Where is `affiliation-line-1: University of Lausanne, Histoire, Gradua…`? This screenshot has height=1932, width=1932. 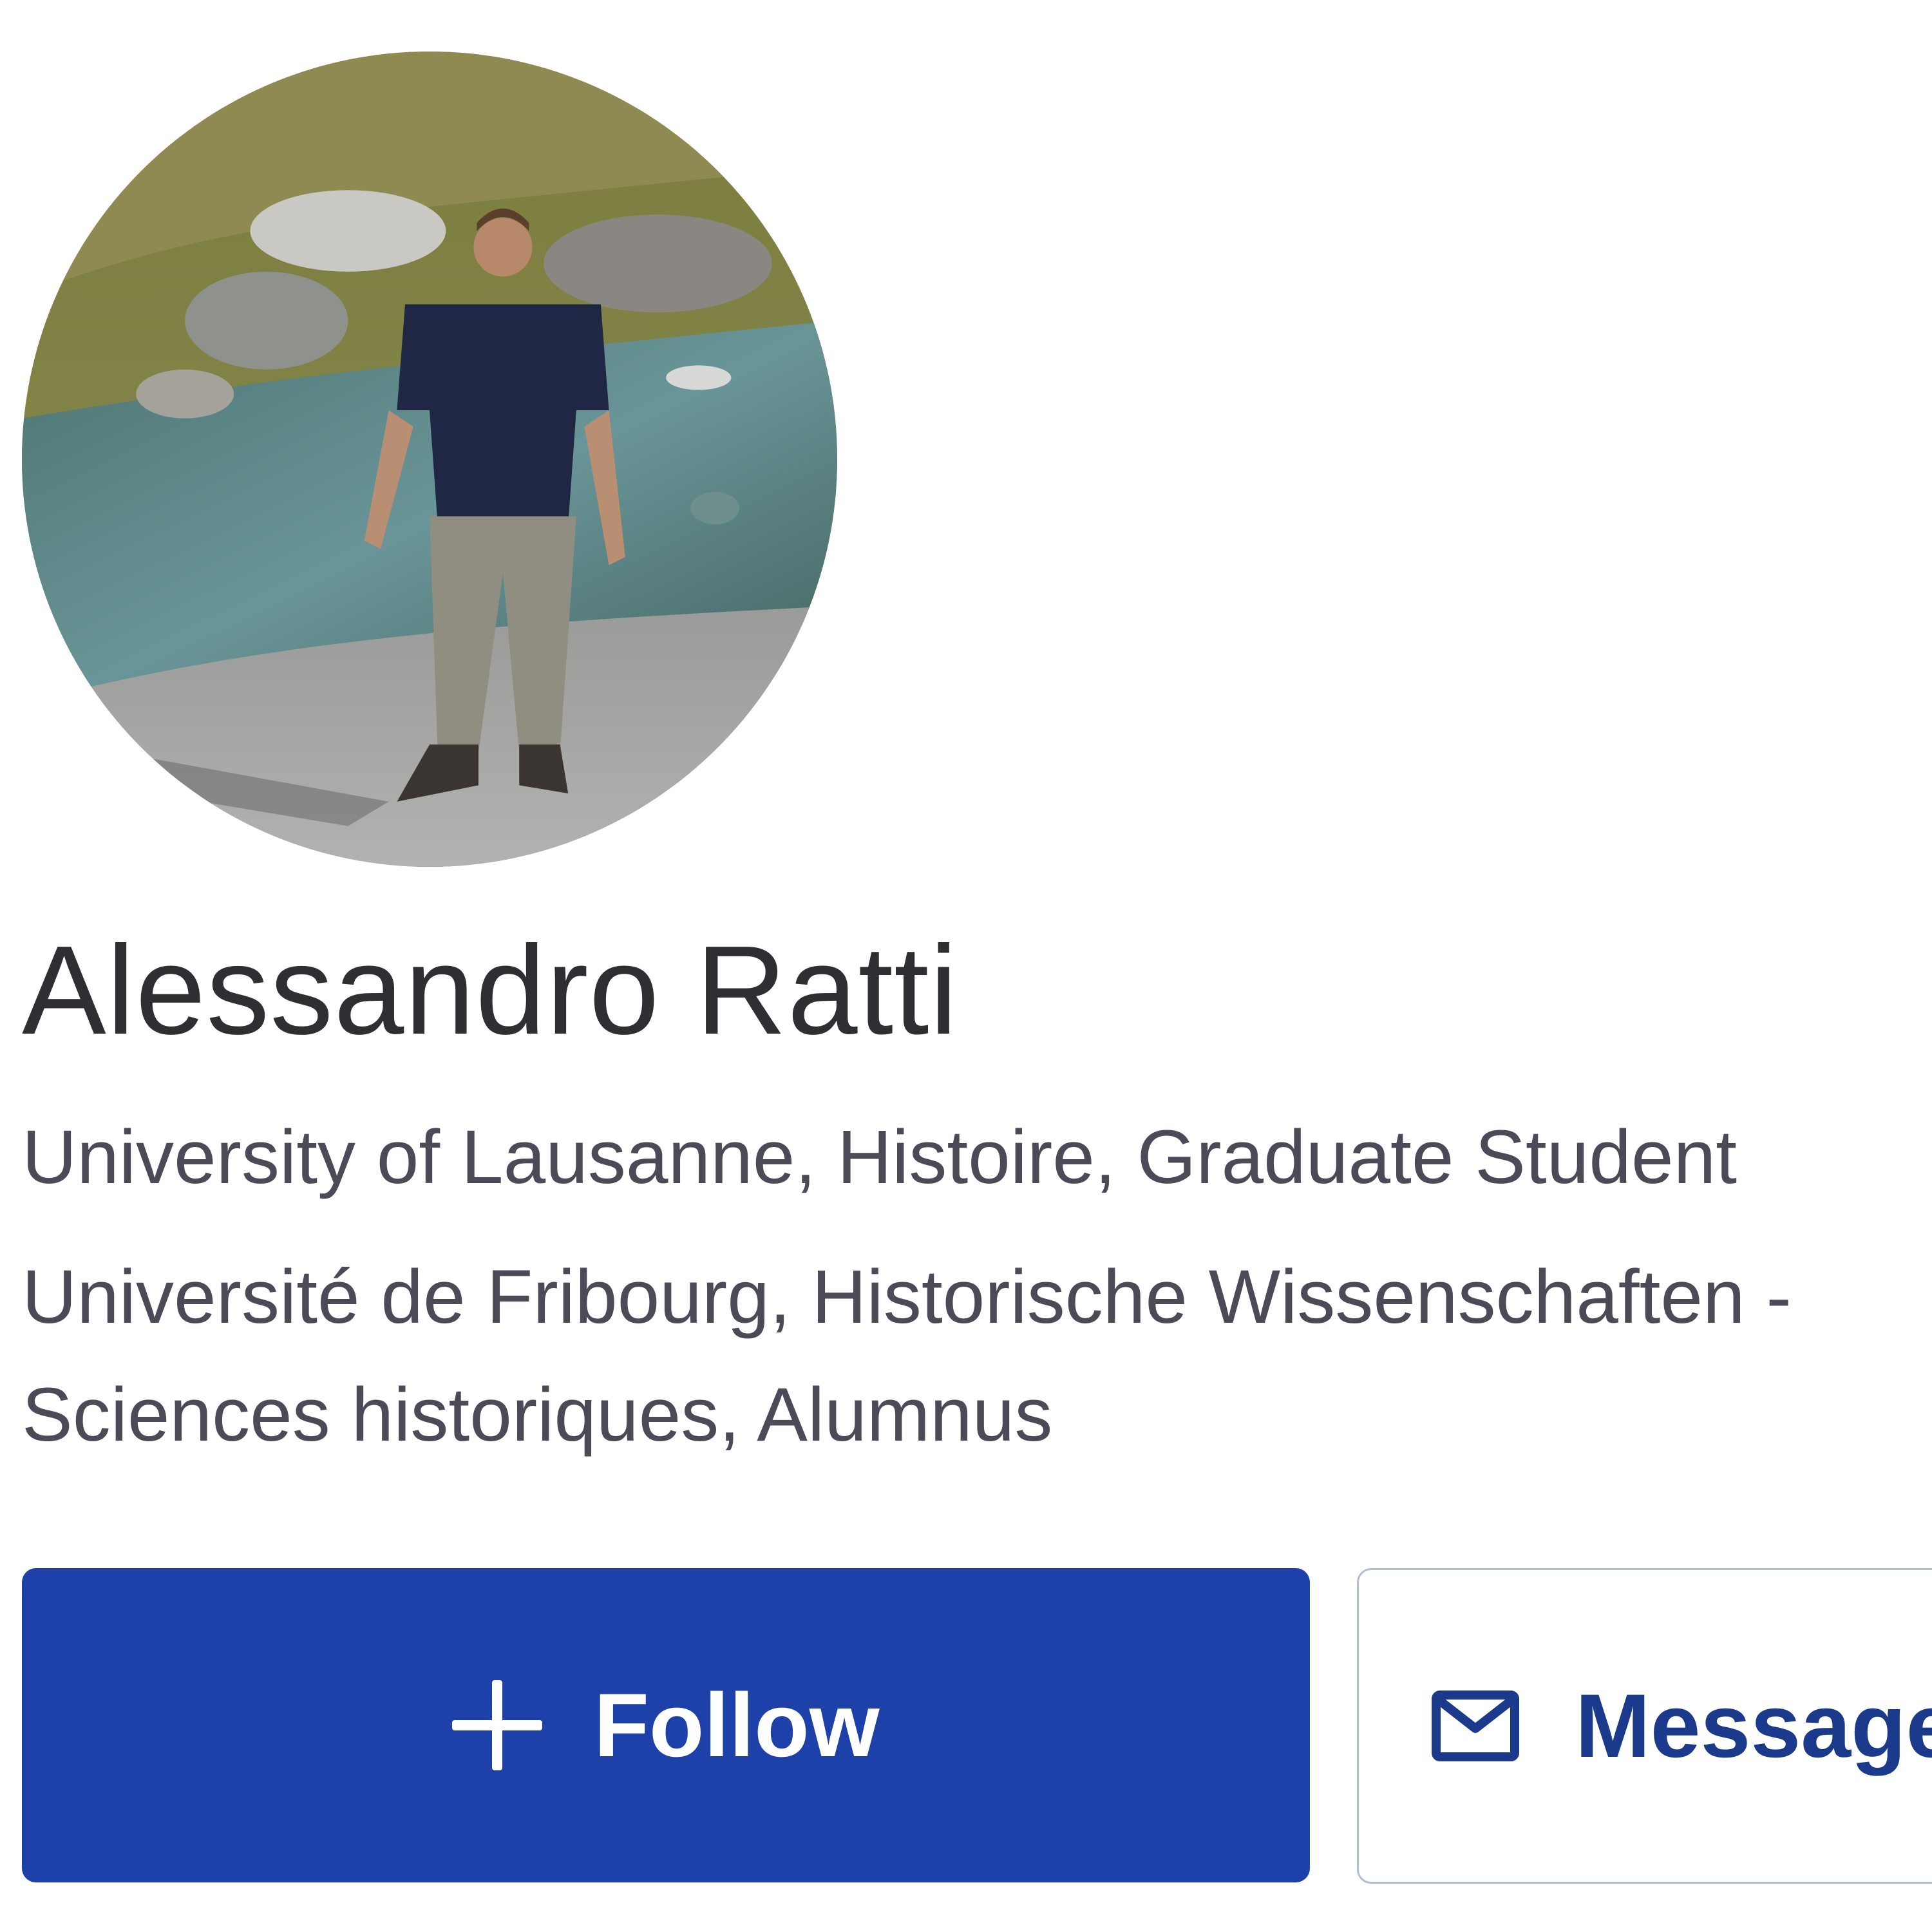 affiliation-line-1: University of Lausanne, Histoire, Gradua… is located at coordinates (880, 1157).